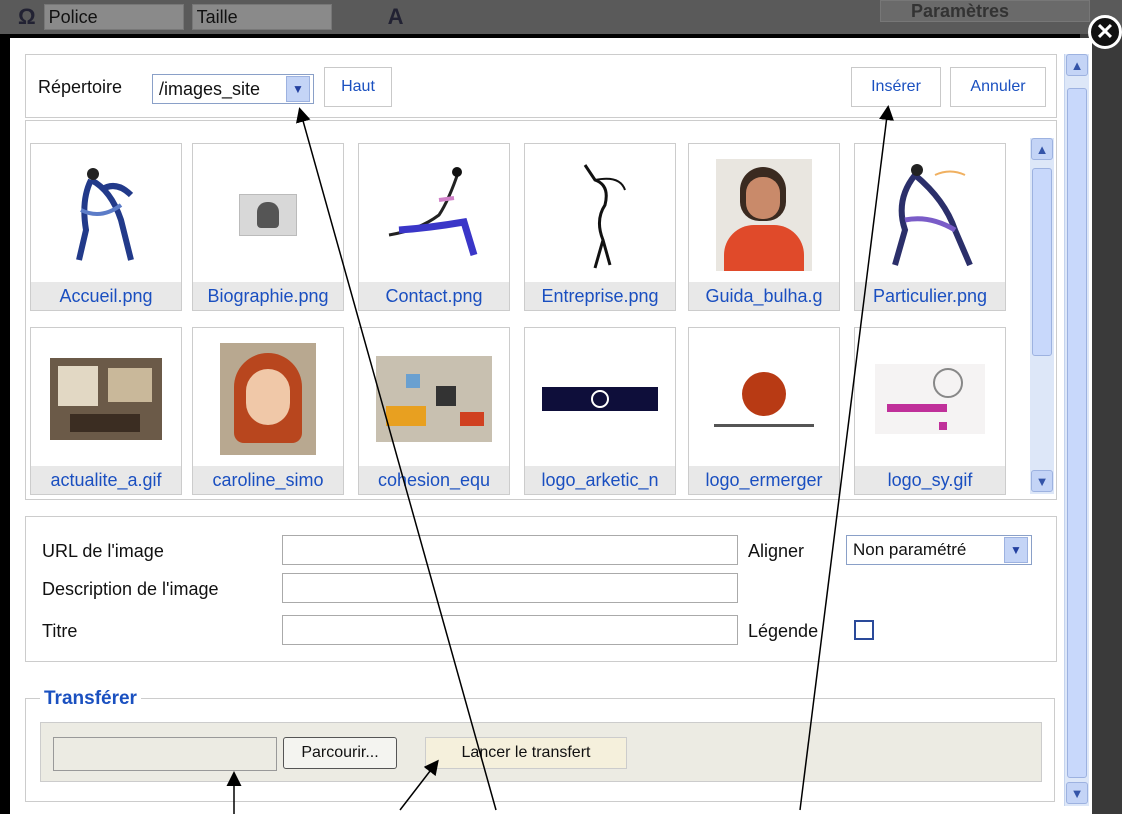 The height and width of the screenshot is (814, 1122). I want to click on align-select: Non paramétré ▼, so click(939, 550).